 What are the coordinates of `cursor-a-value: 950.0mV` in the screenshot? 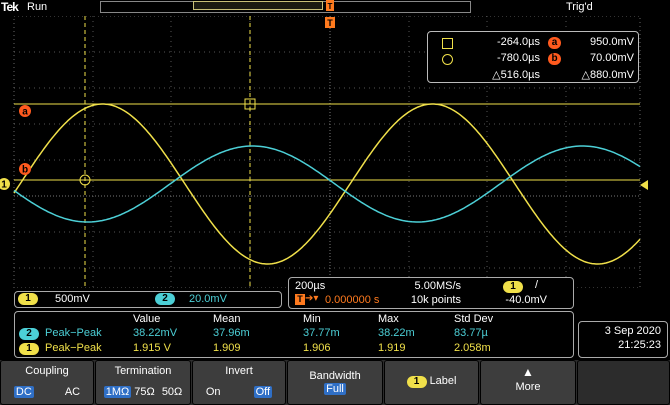 It's located at (611, 42).